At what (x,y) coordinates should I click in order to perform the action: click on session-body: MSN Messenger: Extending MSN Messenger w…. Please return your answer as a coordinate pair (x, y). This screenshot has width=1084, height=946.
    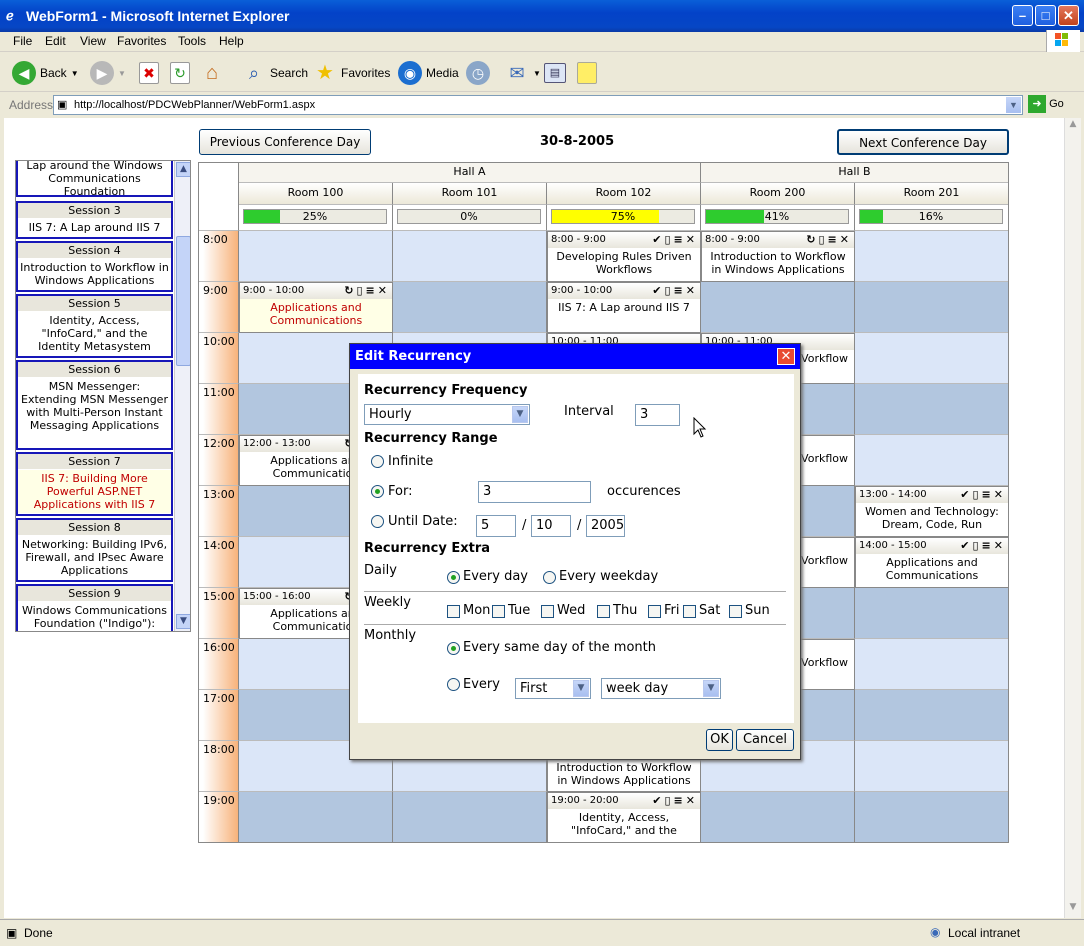
    Looking at the image, I should click on (94, 406).